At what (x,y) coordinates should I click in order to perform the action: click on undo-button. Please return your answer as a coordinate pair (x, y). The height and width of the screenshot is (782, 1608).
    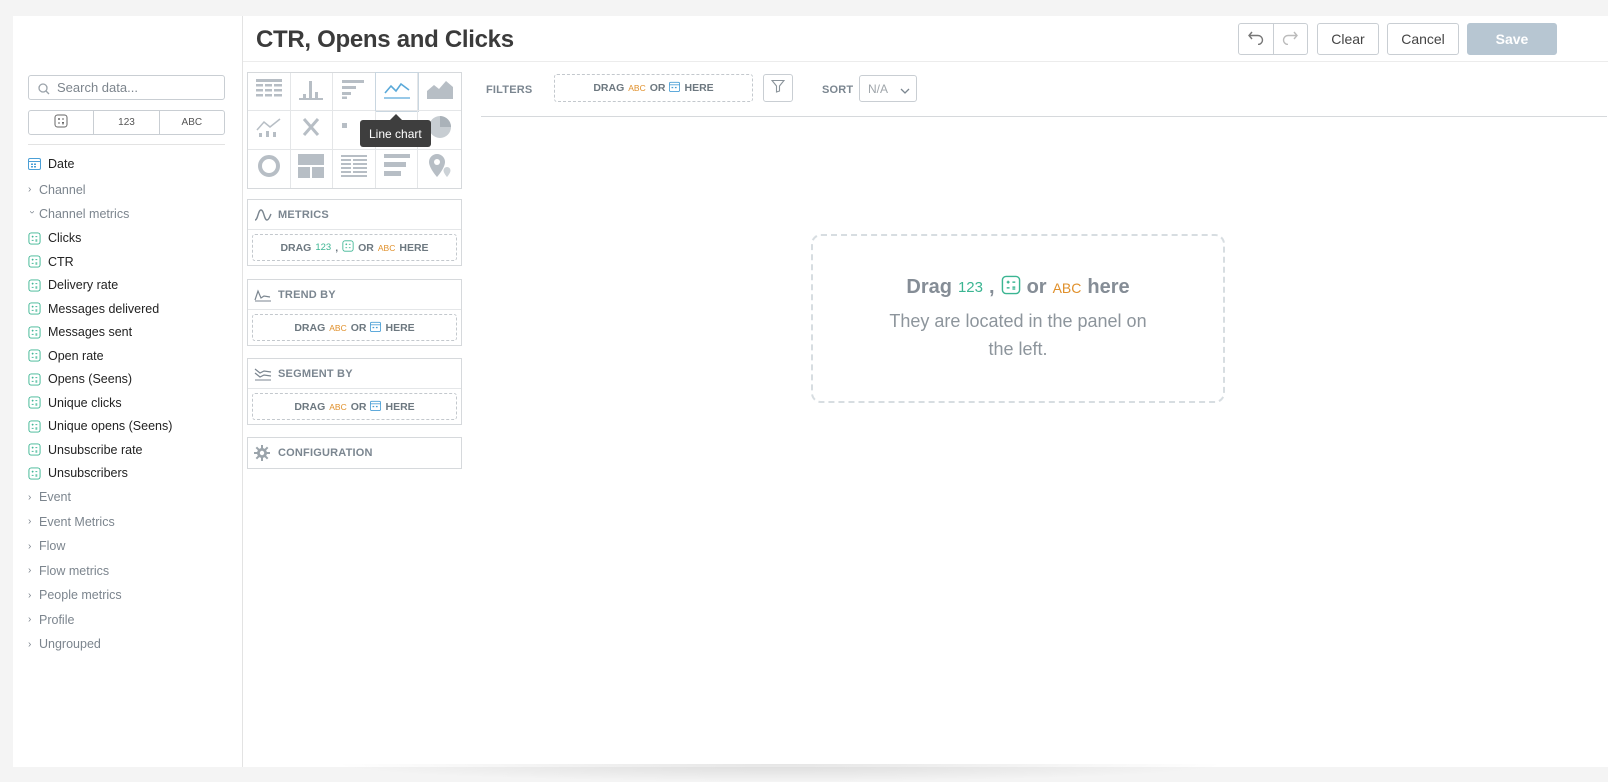
    Looking at the image, I should click on (1256, 39).